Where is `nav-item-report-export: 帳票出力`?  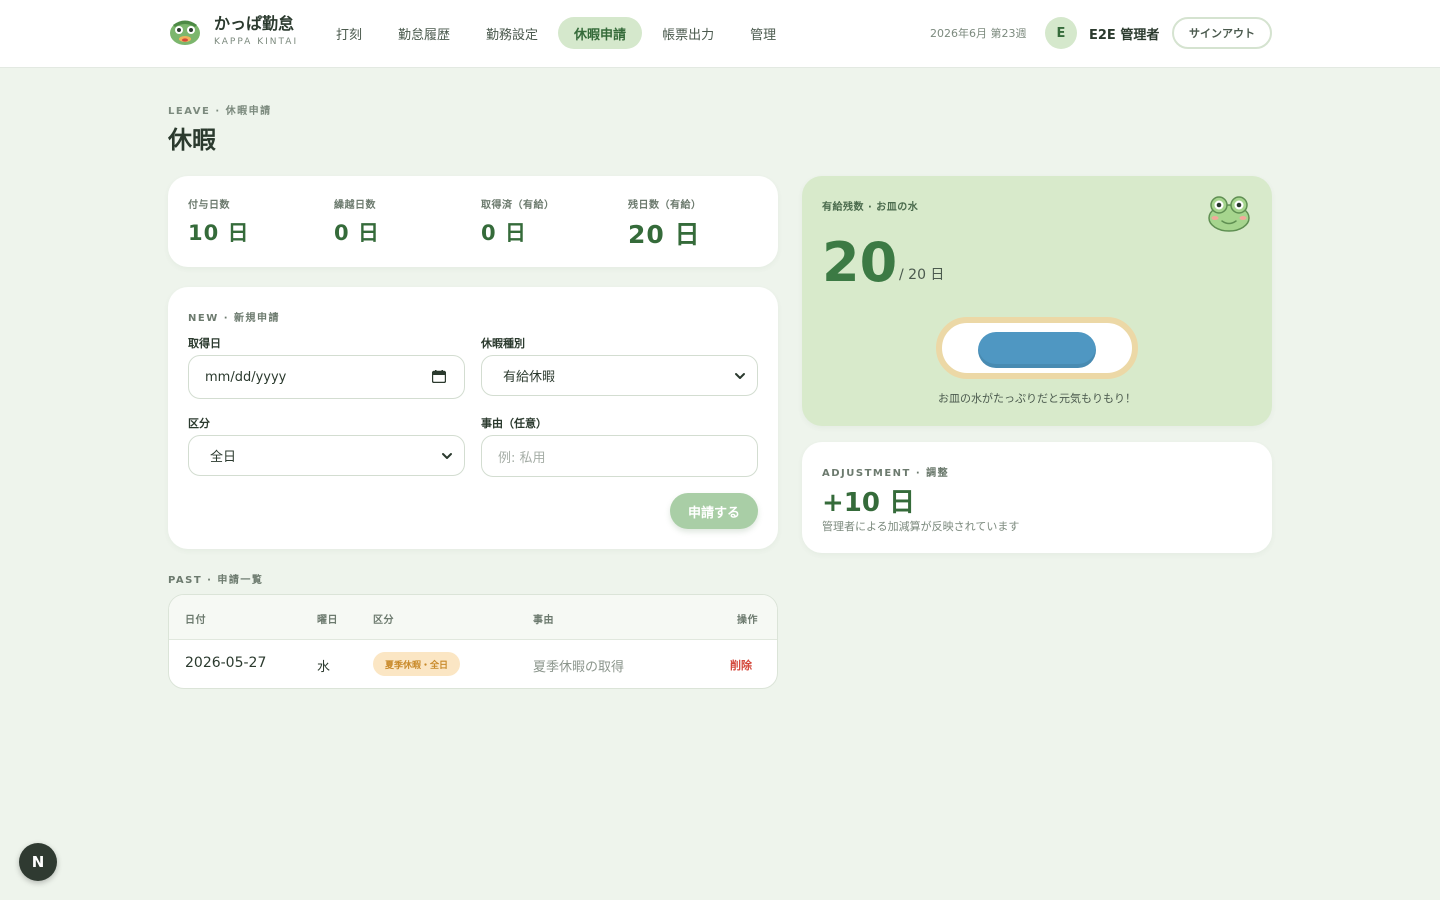
nav-item-report-export: 帳票出力 is located at coordinates (688, 33).